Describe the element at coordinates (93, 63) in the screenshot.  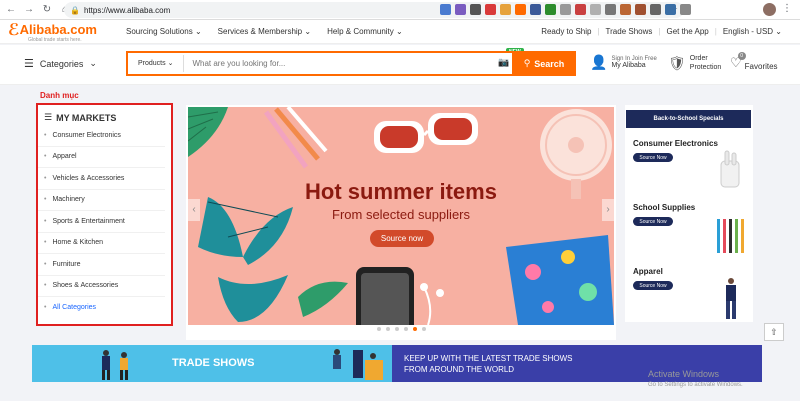
I see `chevron-down-icon: ⌄` at that location.